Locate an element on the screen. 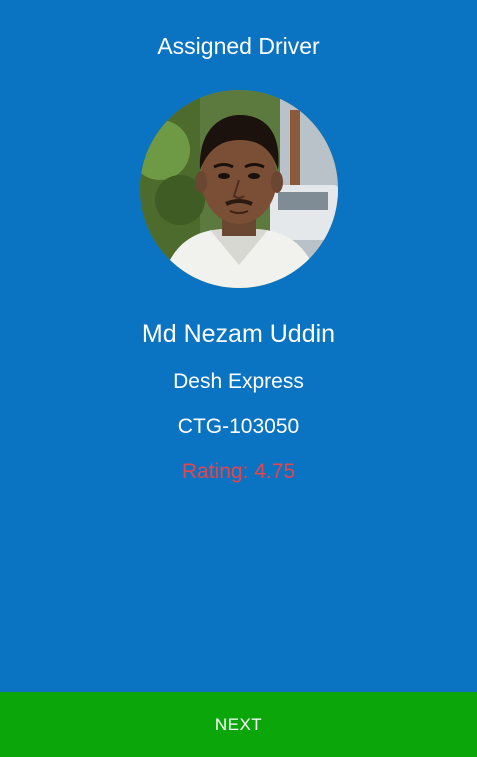 Image resolution: width=477 pixels, height=757 pixels. vehicle-number: CTG-103050 is located at coordinates (238, 426).